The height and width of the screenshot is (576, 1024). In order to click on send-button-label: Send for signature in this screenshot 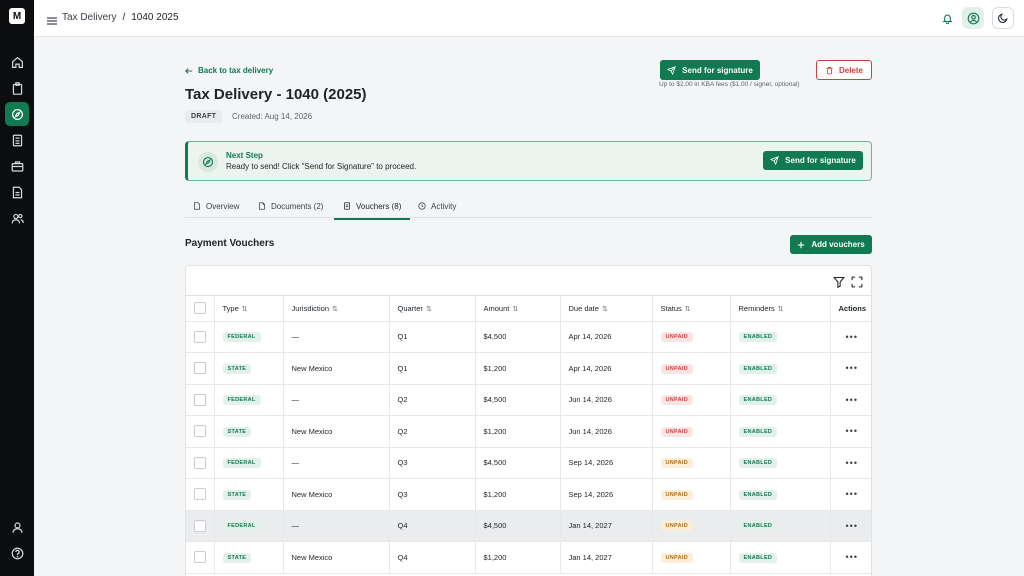, I will do `click(717, 70)`.